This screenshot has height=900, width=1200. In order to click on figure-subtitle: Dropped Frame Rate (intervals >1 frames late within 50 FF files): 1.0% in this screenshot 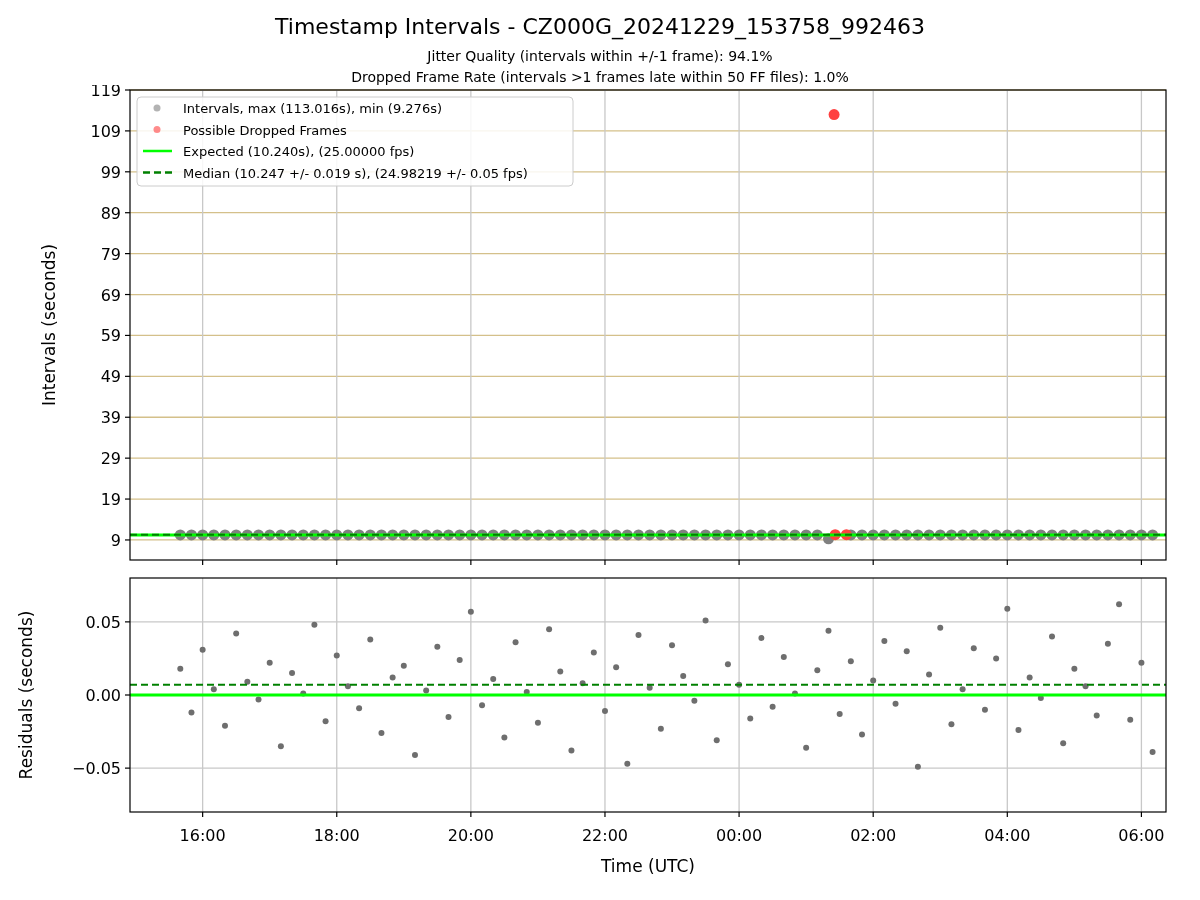, I will do `click(600, 77)`.